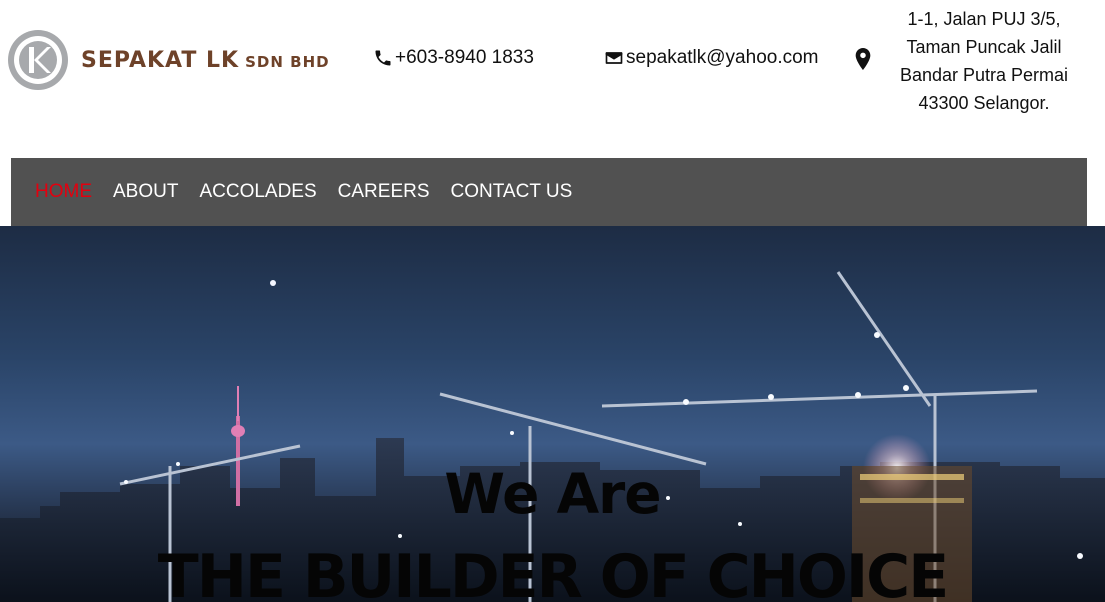  I want to click on address-line-4: 43300 Selangor., so click(984, 103).